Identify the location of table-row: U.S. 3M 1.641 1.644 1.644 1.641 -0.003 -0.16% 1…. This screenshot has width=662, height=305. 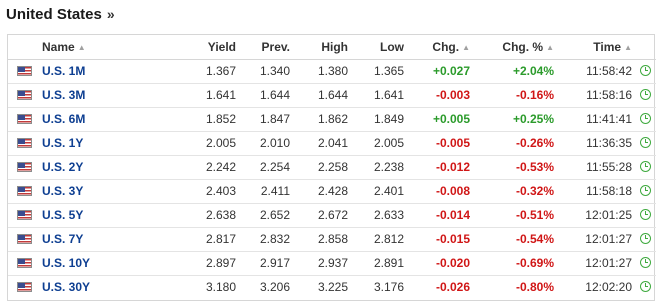
(332, 95).